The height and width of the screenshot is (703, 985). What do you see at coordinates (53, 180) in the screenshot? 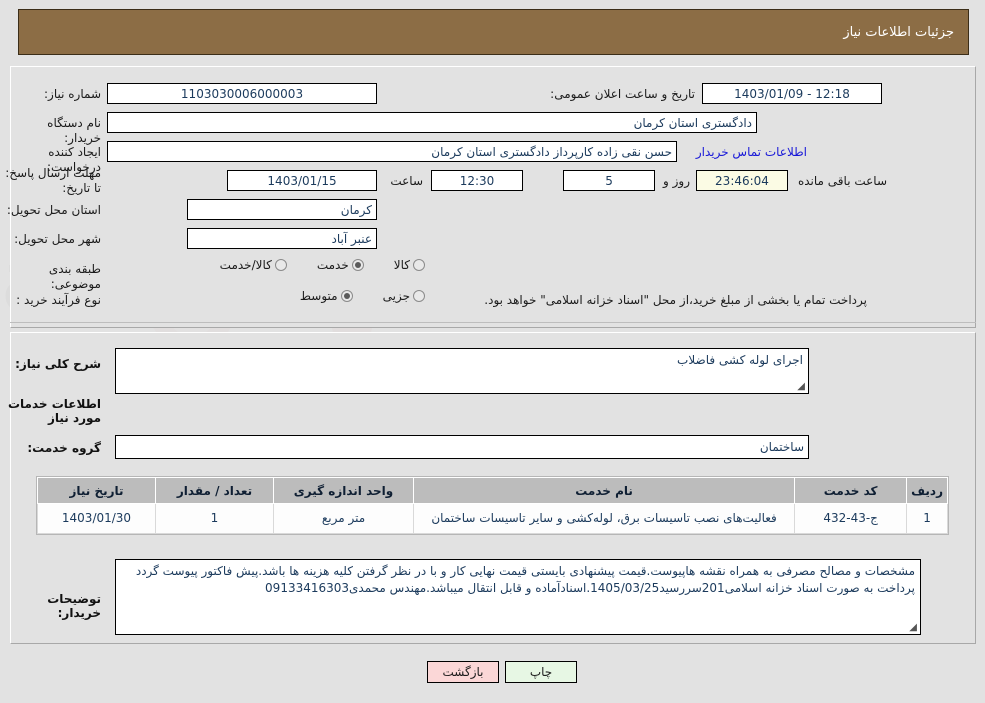
I see `response-deadline-label: مهلت ارسال پاسخ: تا تاریخ:` at bounding box center [53, 180].